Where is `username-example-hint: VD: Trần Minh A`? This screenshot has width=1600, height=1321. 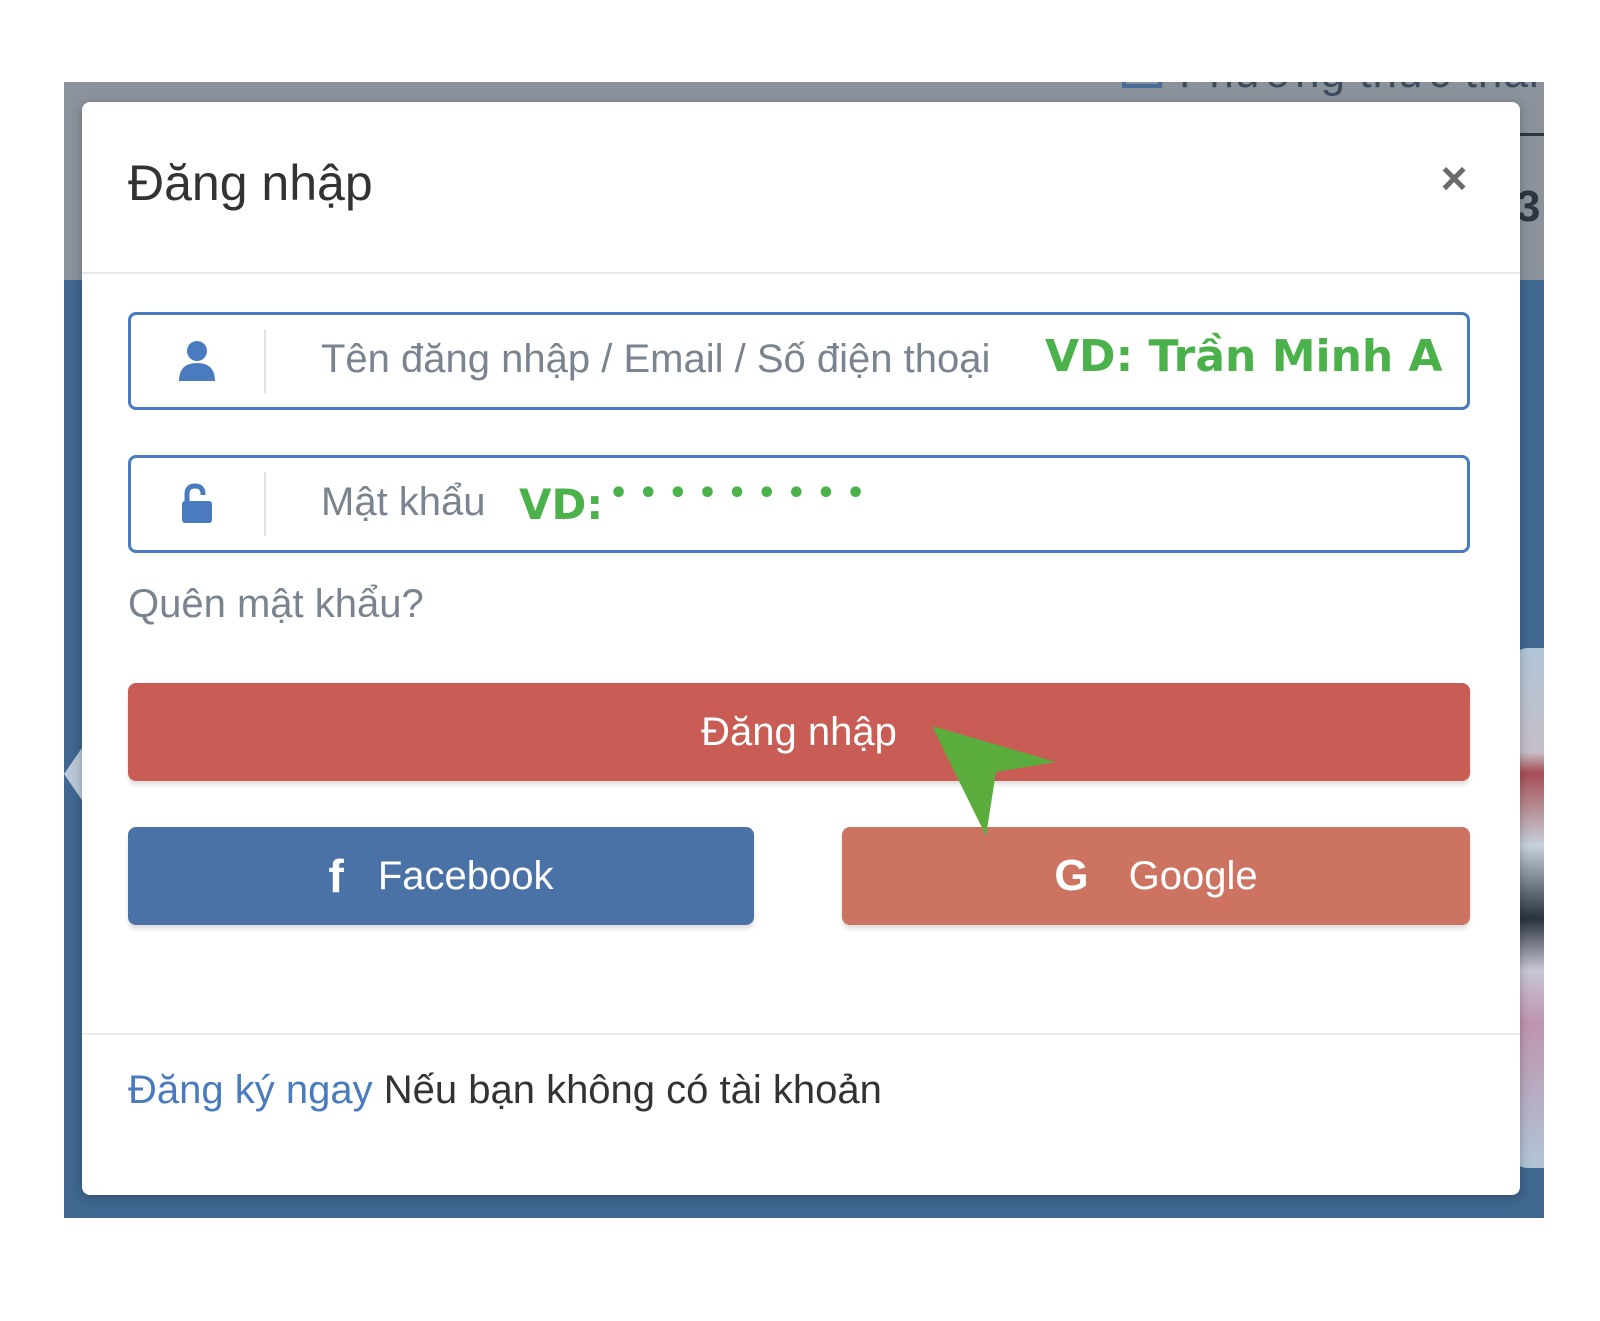
username-example-hint: VD: Trần Minh A is located at coordinates (1244, 356).